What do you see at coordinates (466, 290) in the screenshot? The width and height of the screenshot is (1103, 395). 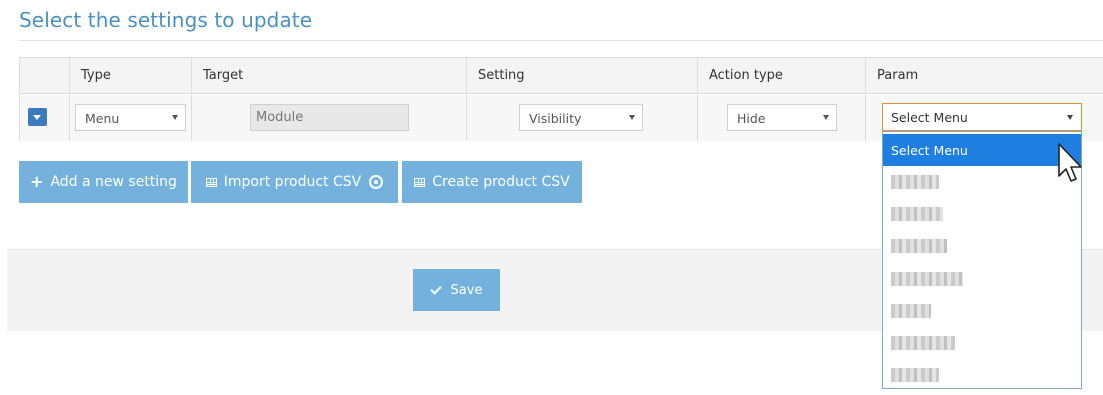 I see `save-label: Save` at bounding box center [466, 290].